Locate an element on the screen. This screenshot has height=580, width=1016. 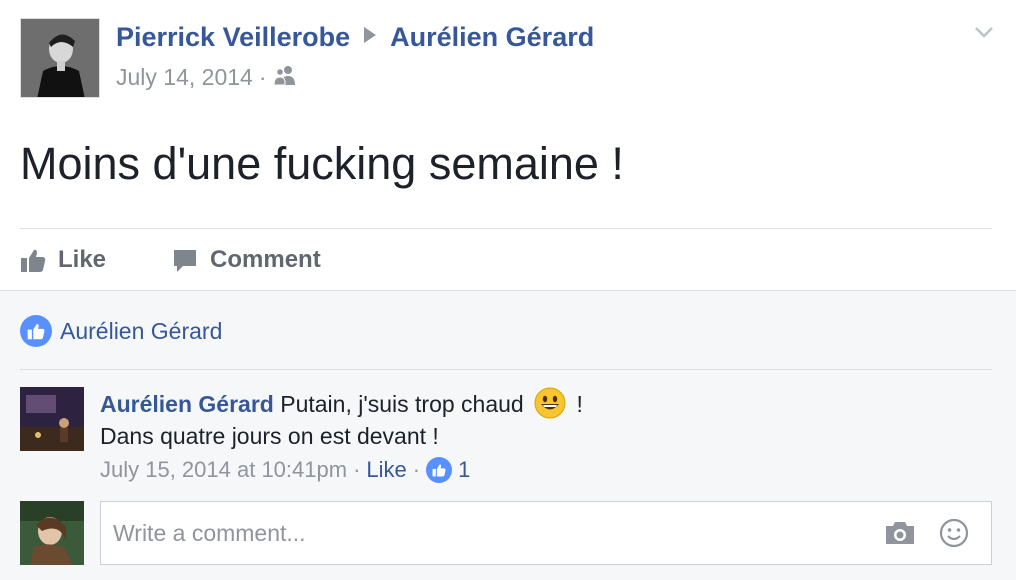
smiley-icon is located at coordinates (954, 533).